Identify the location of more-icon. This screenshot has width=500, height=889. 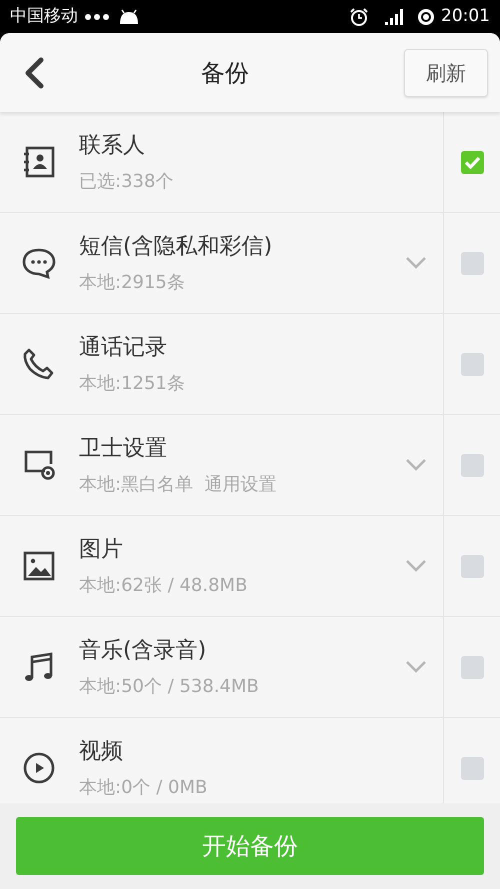
(97, 16).